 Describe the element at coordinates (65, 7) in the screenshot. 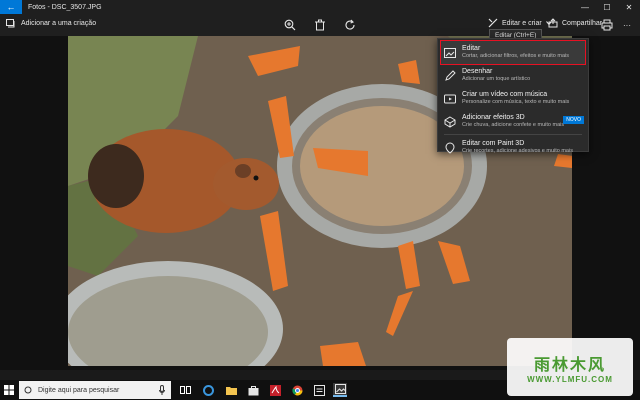

I see `window-title: Fotos - DSC_3507.JPG` at that location.